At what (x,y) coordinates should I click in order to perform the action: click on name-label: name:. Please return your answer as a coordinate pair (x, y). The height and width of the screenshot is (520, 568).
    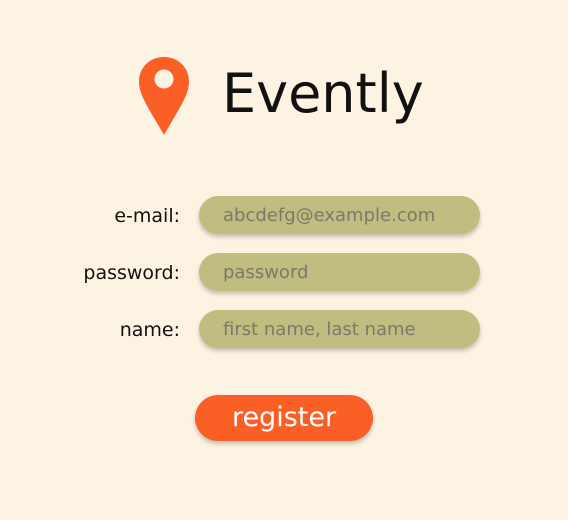
    Looking at the image, I should click on (149, 330).